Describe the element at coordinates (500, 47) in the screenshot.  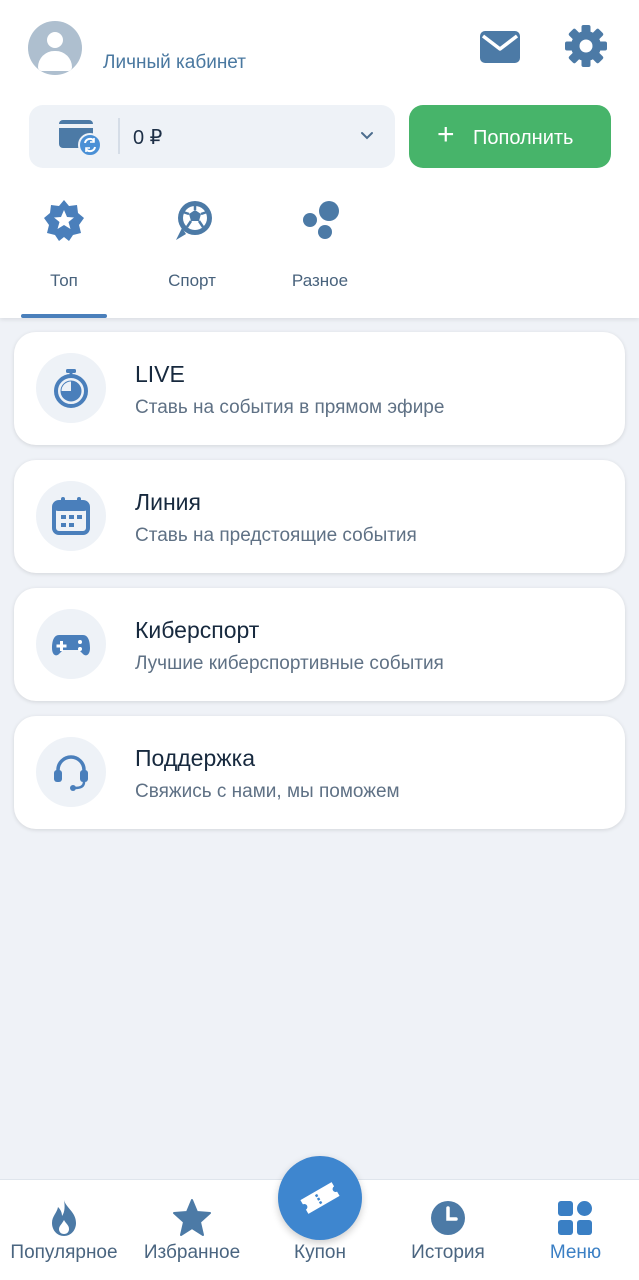
I see `mail-icon` at that location.